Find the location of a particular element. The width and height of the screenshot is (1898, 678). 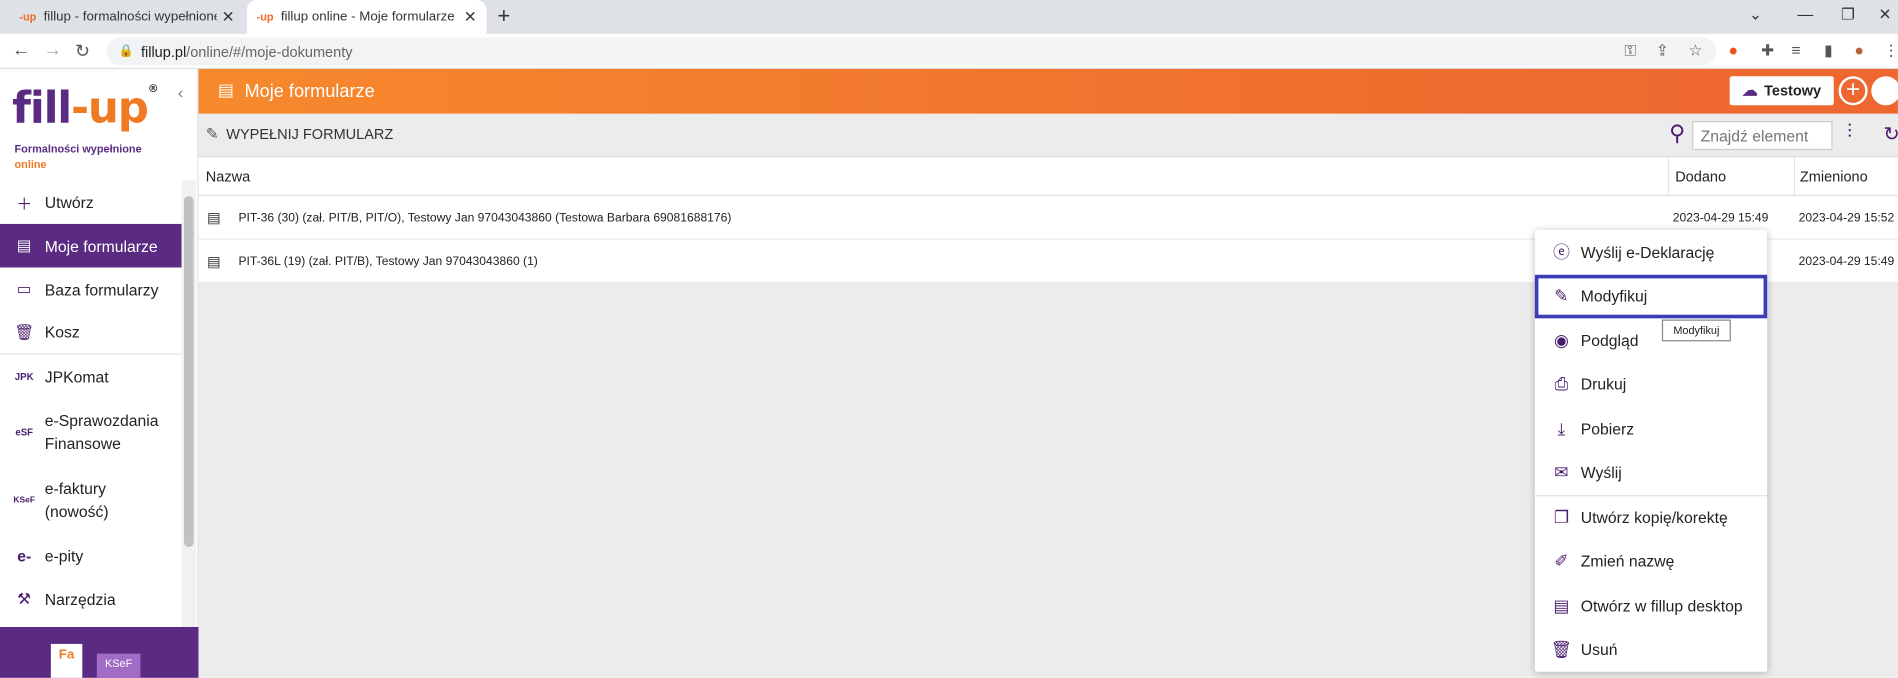

sidebar-item-label: e-pity is located at coordinates (64, 555).